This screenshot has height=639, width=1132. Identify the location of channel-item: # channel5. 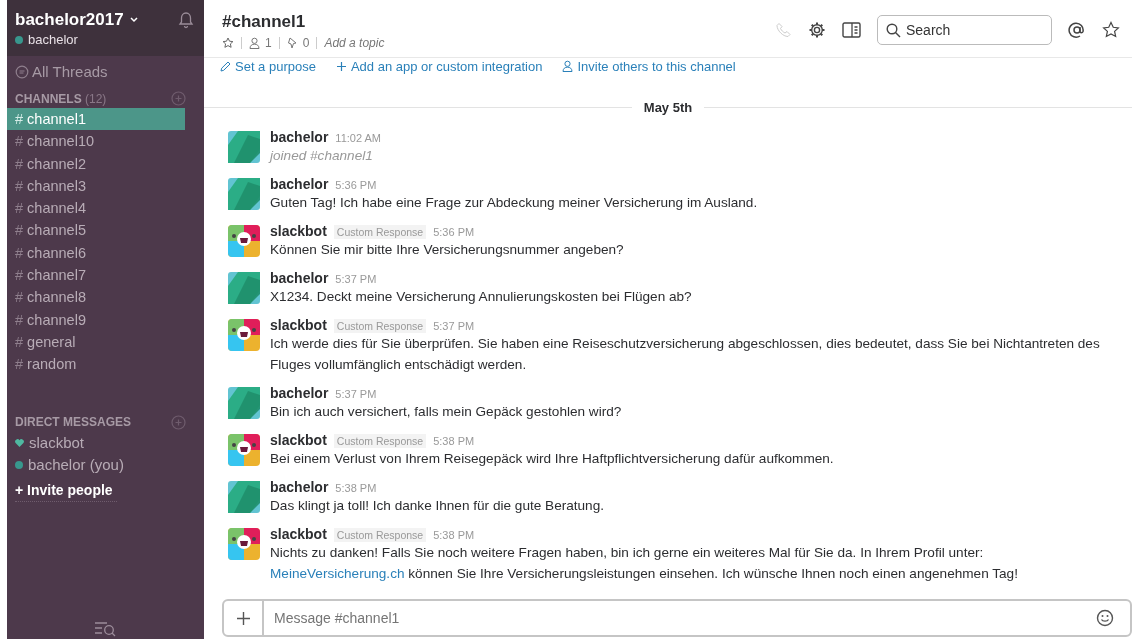
(96, 230).